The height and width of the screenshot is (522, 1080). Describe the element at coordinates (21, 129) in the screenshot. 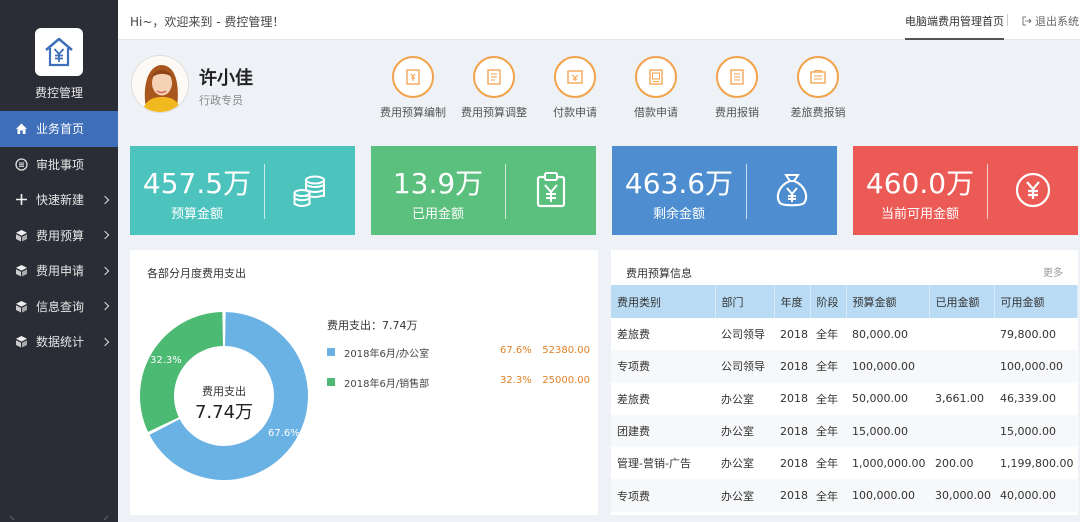

I see `home-icon` at that location.